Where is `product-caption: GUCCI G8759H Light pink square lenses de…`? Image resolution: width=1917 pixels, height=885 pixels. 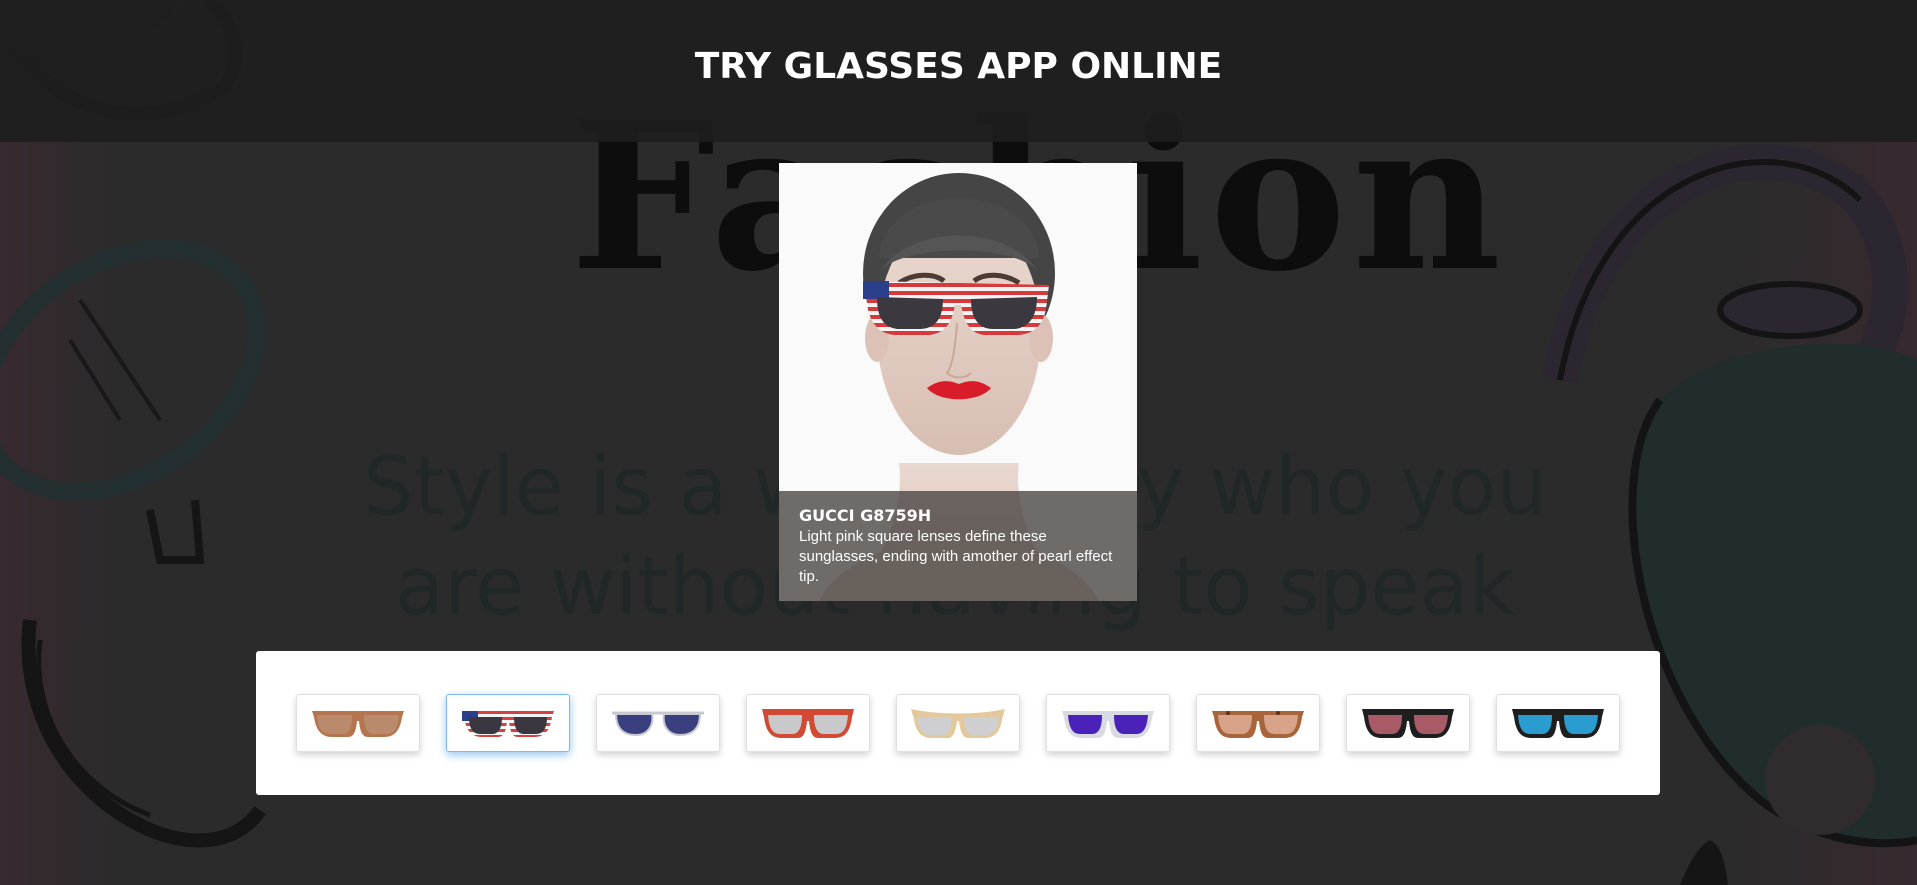
product-caption: GUCCI G8759H Light pink square lenses de… is located at coordinates (958, 546).